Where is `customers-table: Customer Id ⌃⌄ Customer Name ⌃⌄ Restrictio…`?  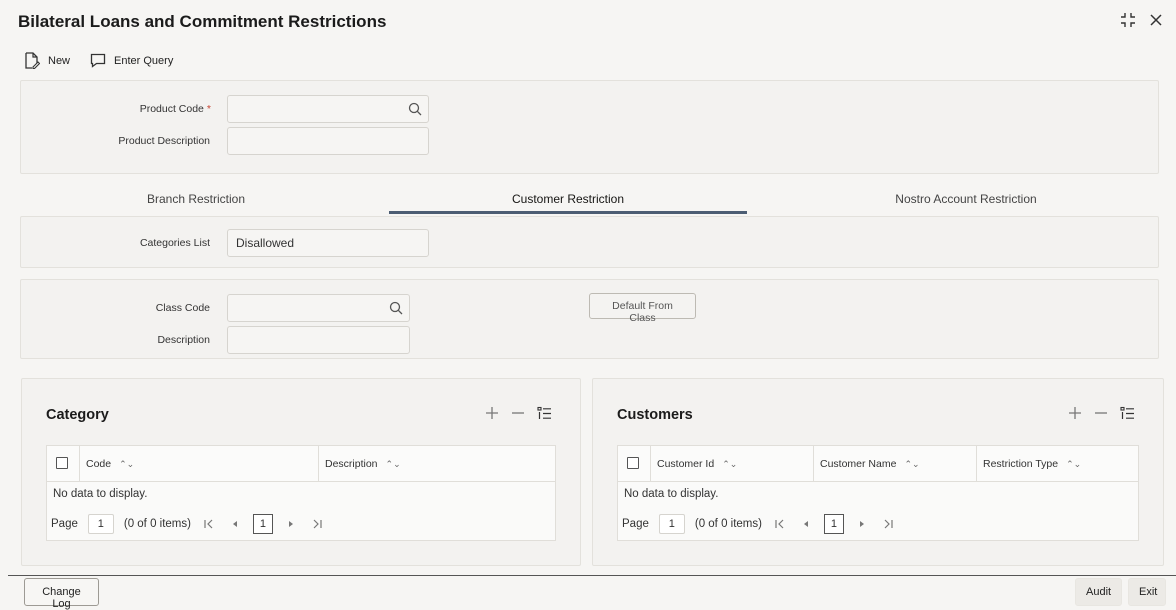 customers-table: Customer Id ⌃⌄ Customer Name ⌃⌄ Restrictio… is located at coordinates (878, 493).